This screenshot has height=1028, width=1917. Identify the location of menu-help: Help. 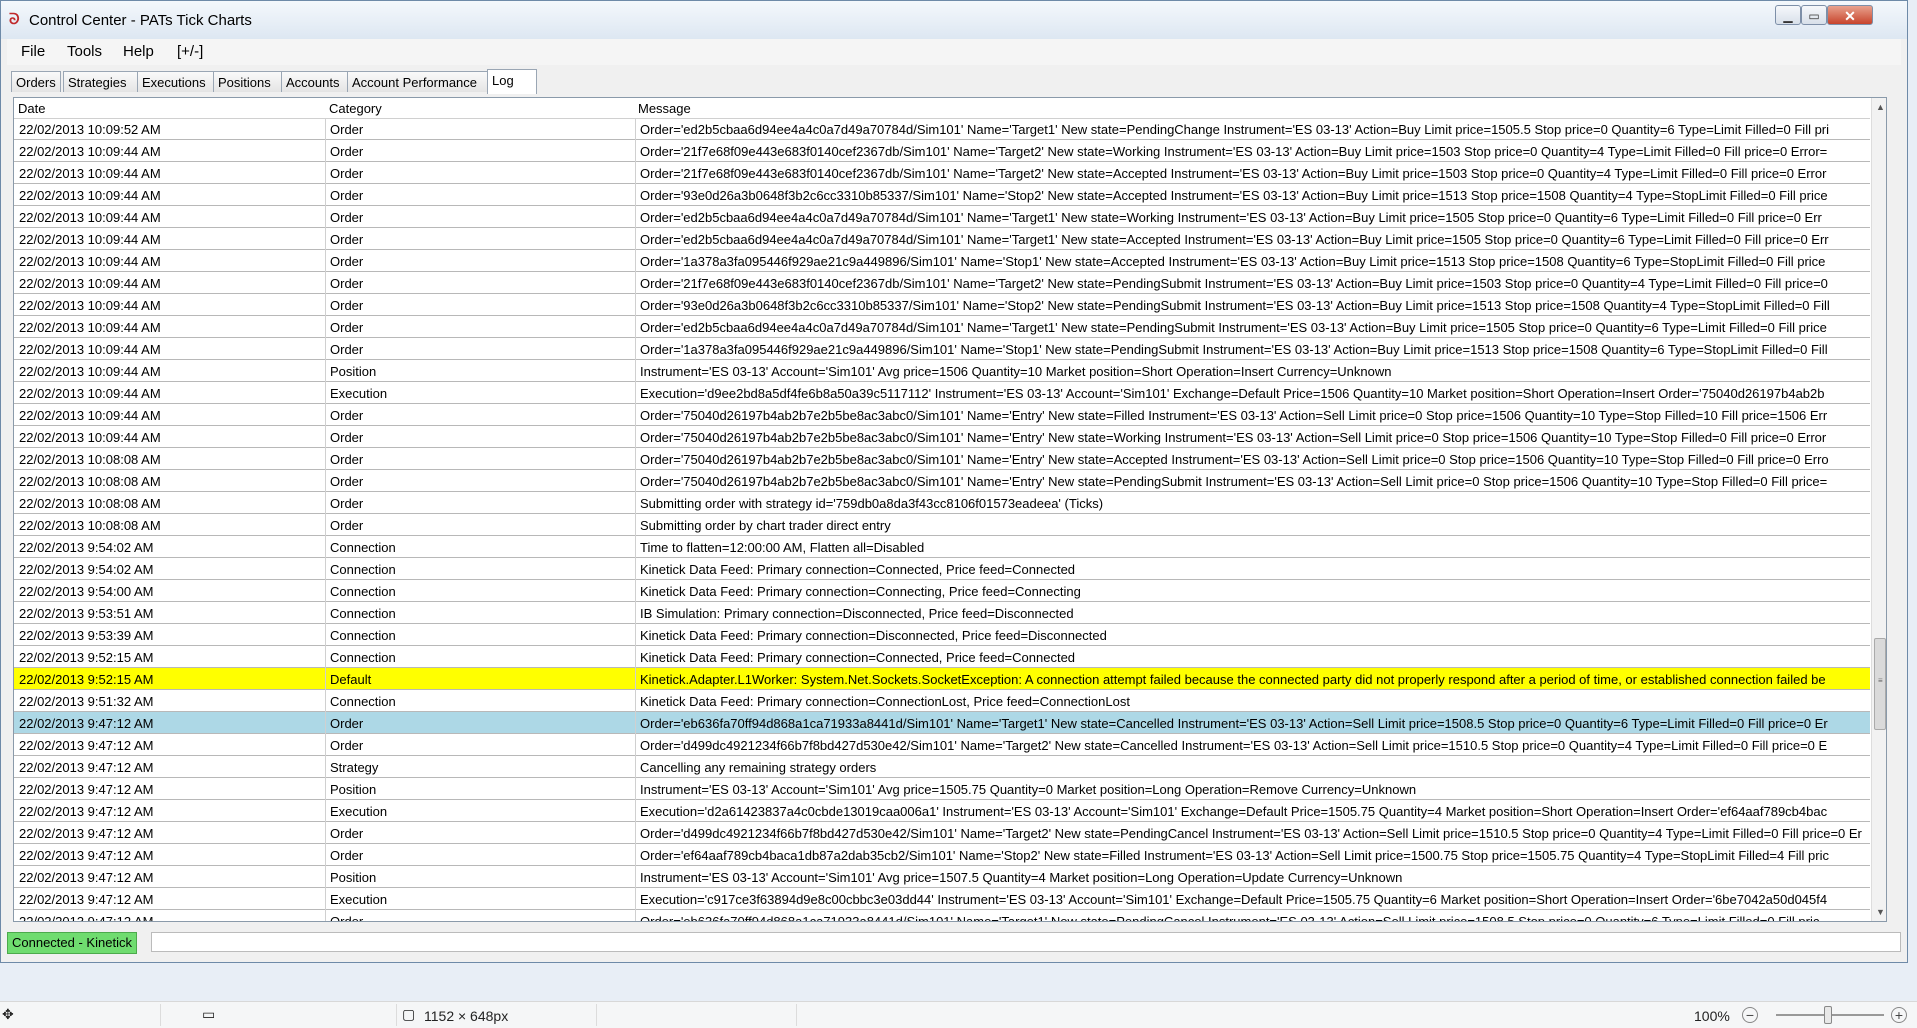
(138, 51).